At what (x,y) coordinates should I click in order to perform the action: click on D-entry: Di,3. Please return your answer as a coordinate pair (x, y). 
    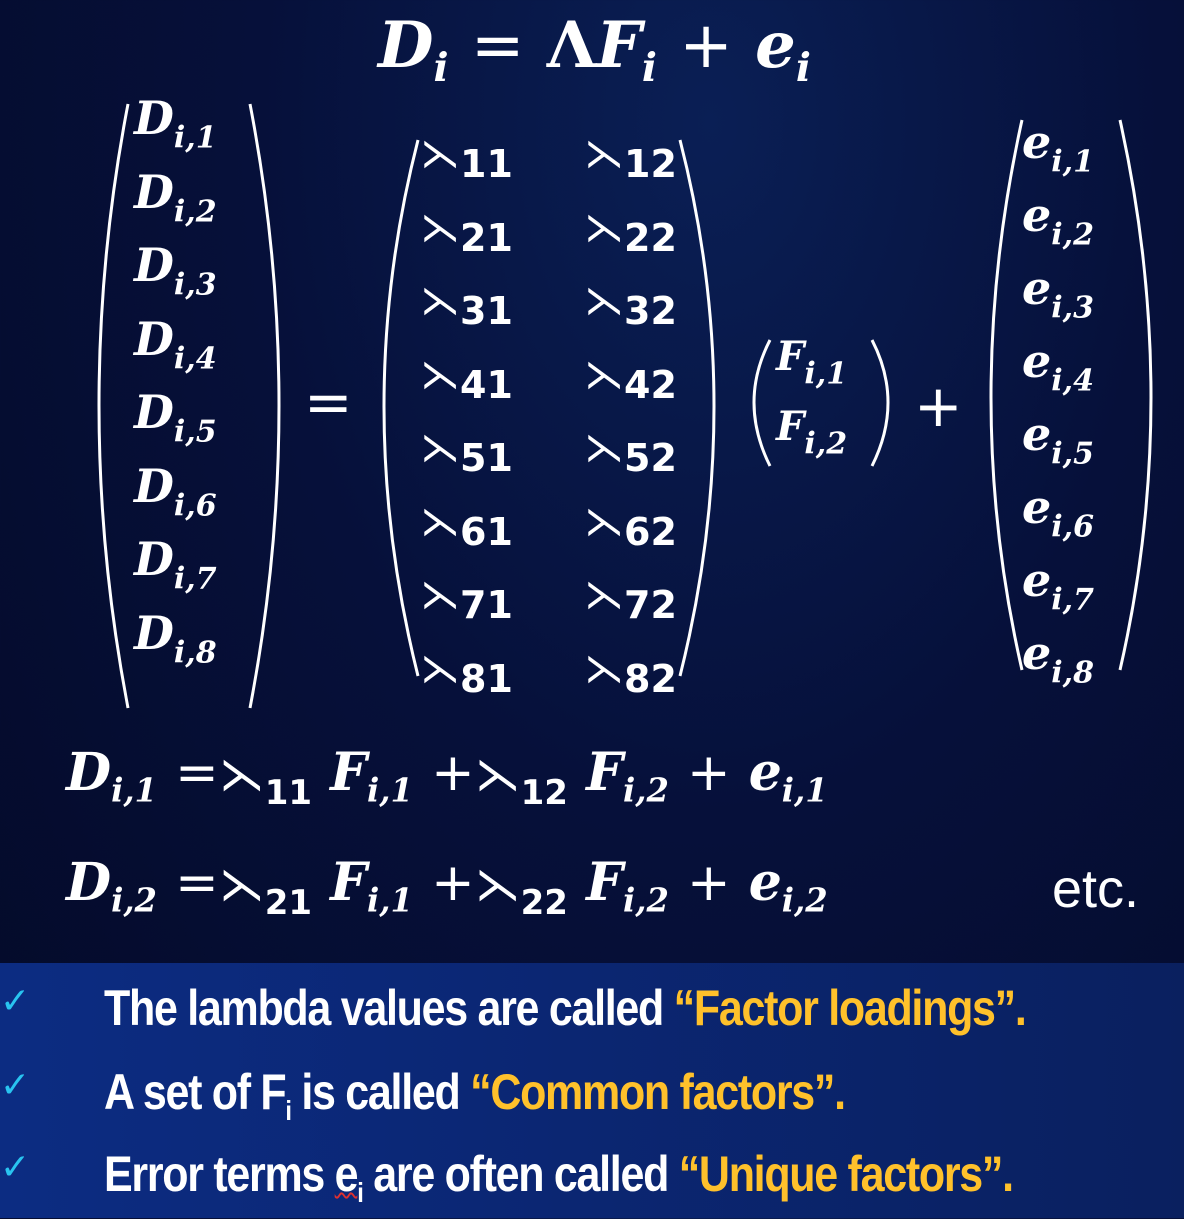
    Looking at the image, I should click on (175, 270).